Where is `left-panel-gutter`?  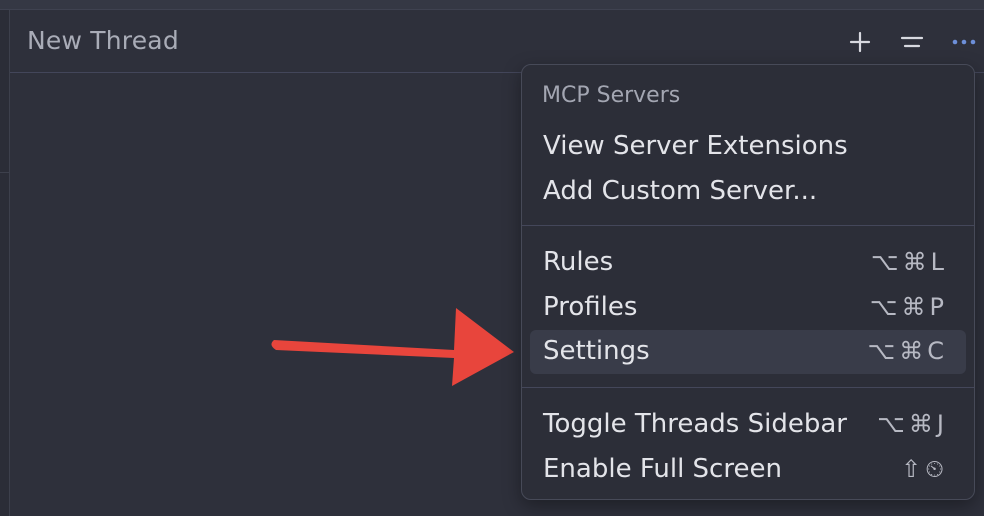 left-panel-gutter is located at coordinates (5, 263).